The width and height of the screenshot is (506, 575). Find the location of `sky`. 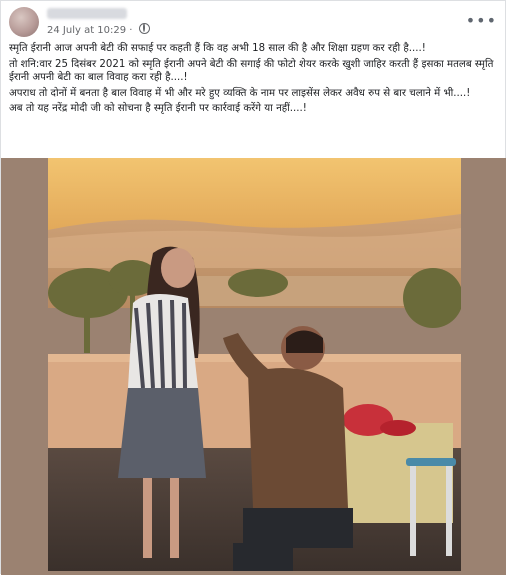

sky is located at coordinates (254, 194).